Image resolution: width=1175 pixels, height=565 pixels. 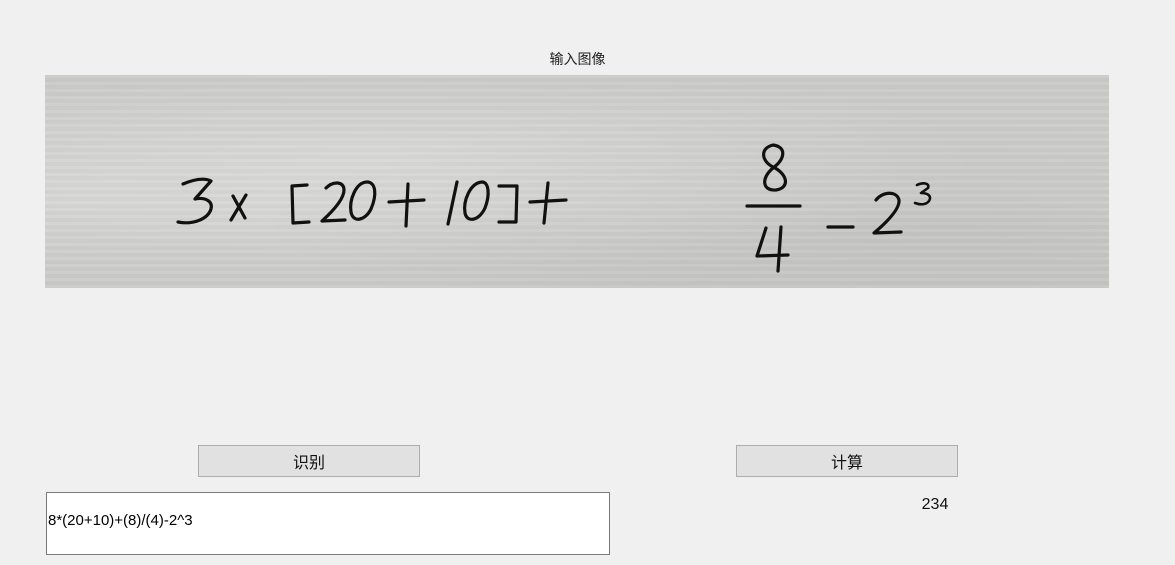 I want to click on hw-digit-0-b, so click(x=476, y=200).